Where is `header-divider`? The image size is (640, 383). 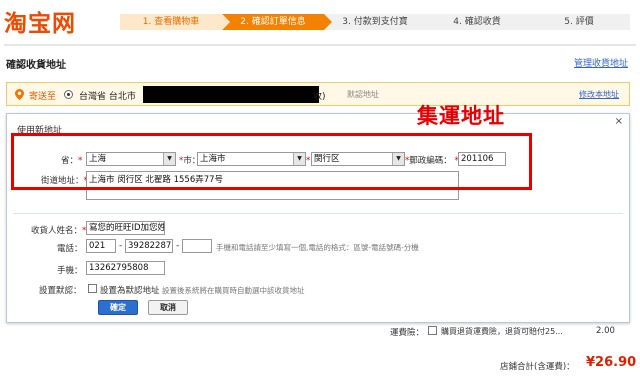 header-divider is located at coordinates (320, 45).